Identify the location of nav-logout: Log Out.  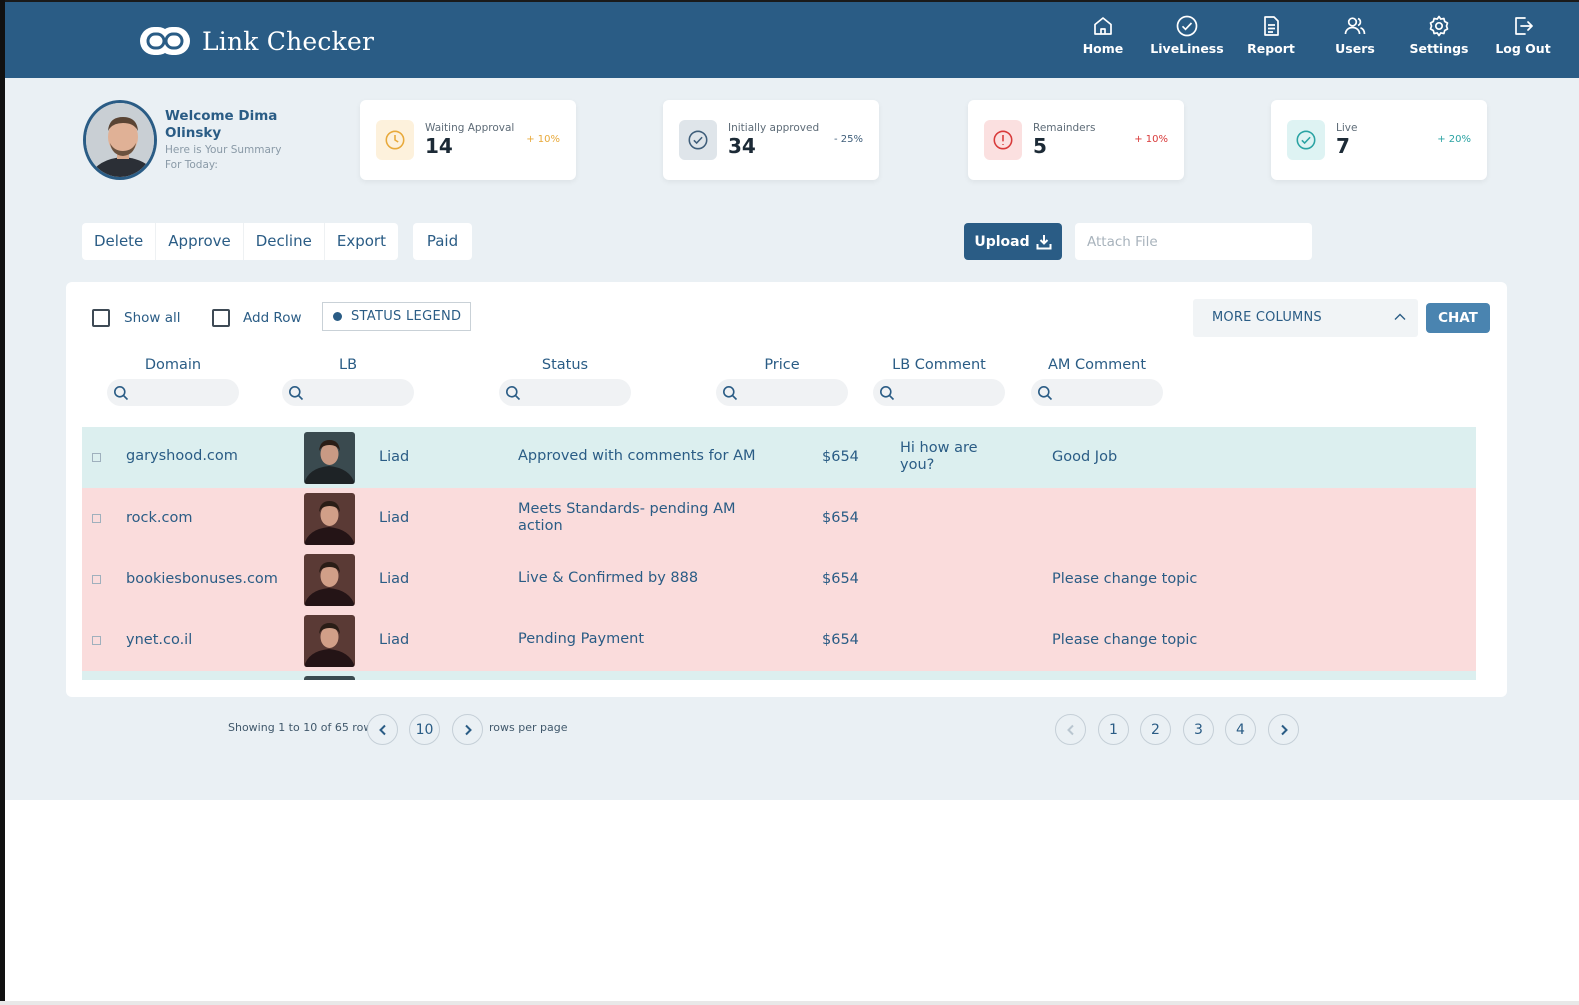
(1523, 35).